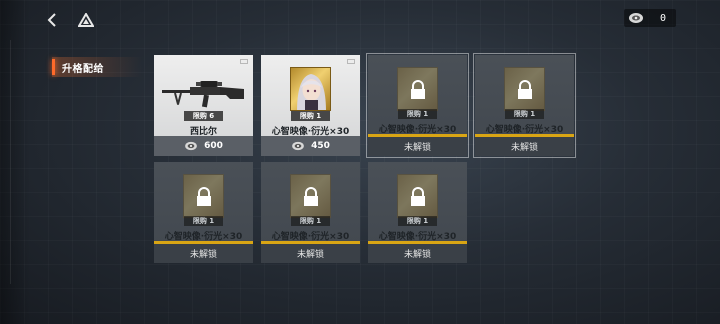 This screenshot has height=324, width=720. Describe the element at coordinates (310, 89) in the screenshot. I see `character-portrait-icon` at that location.